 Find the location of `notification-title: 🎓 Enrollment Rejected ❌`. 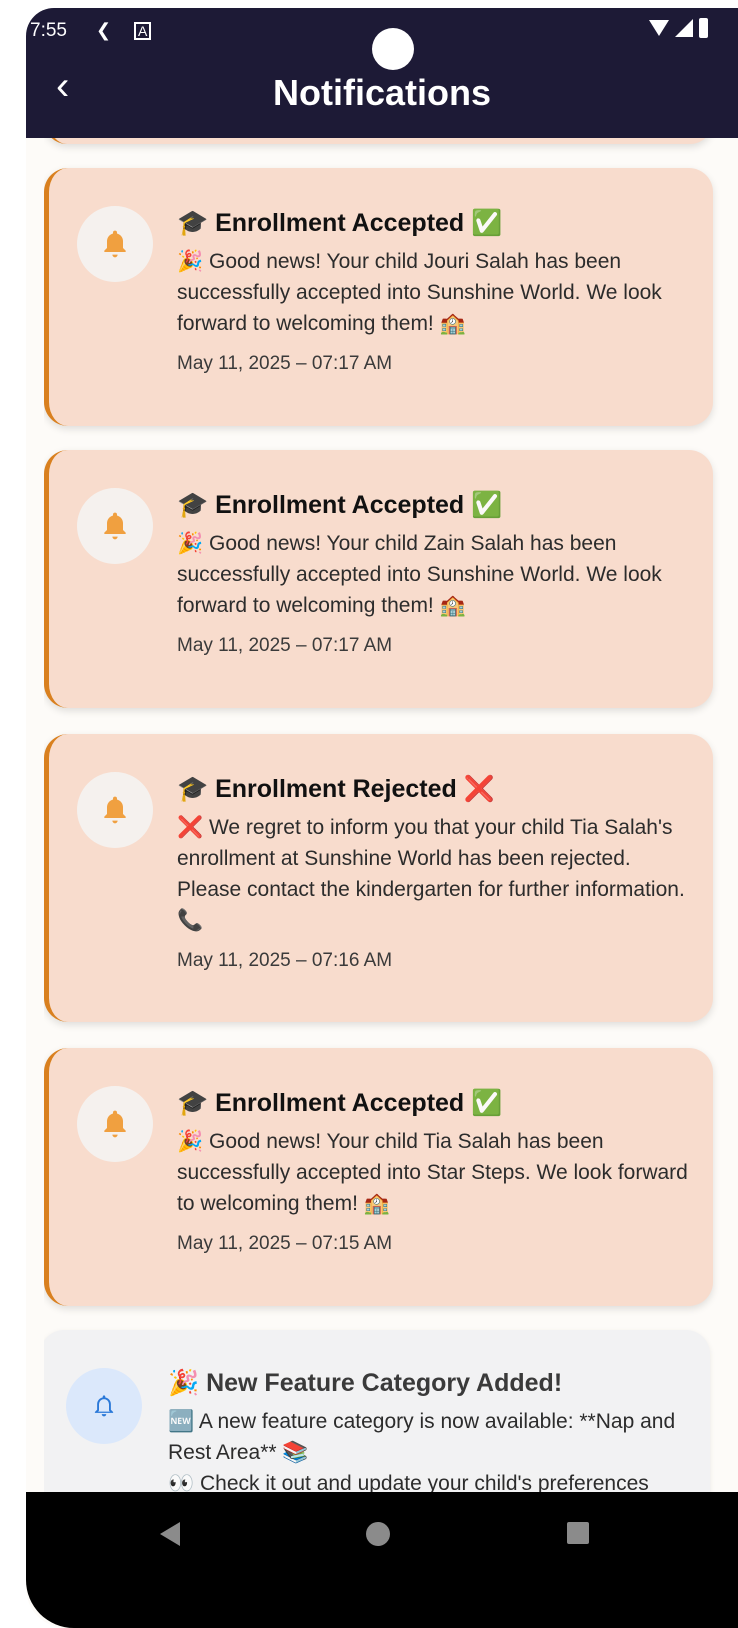

notification-title: 🎓 Enrollment Rejected ❌ is located at coordinates (336, 789).